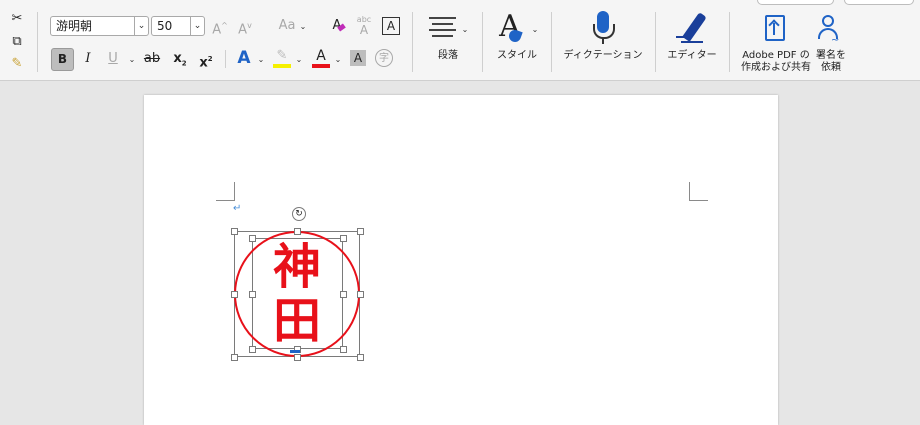 This screenshot has height=425, width=920. Describe the element at coordinates (296, 267) in the screenshot. I see `seal-char-top: 神` at that location.